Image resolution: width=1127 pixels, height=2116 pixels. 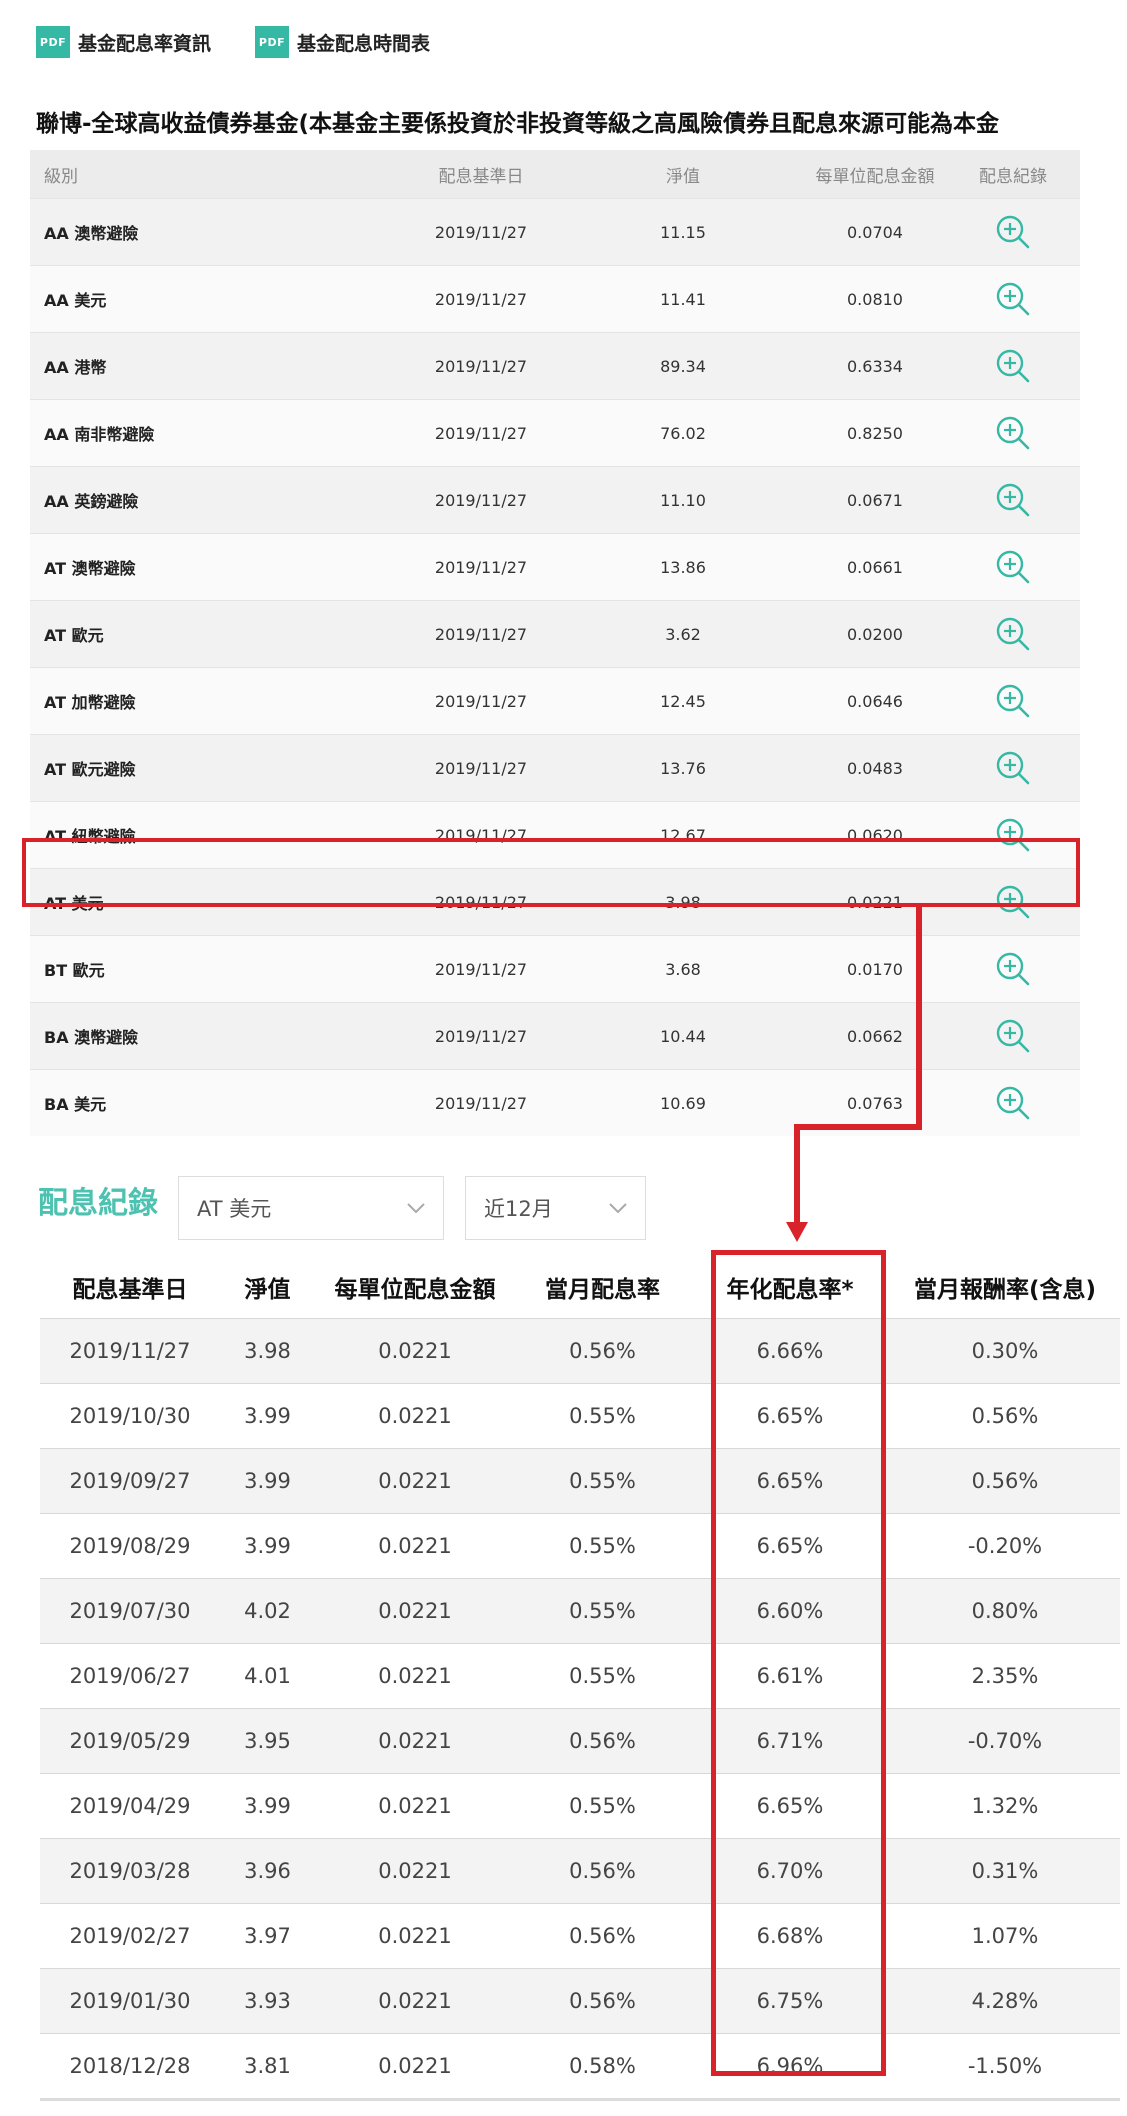 I want to click on cell-date: 2019/05/29, so click(x=130, y=1741).